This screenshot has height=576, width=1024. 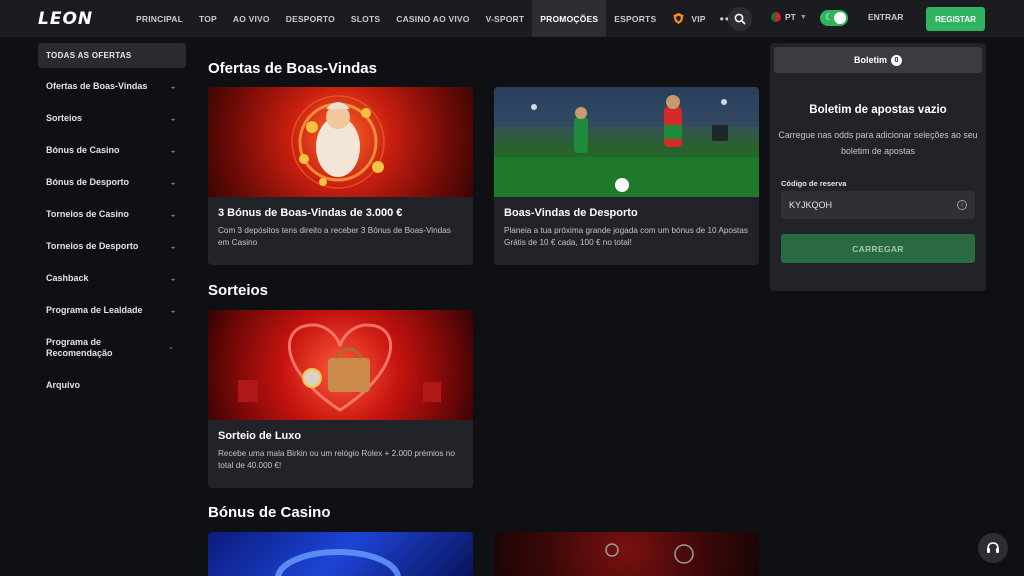 What do you see at coordinates (238, 290) in the screenshot?
I see `section-title-sorteios: Sorteios` at bounding box center [238, 290].